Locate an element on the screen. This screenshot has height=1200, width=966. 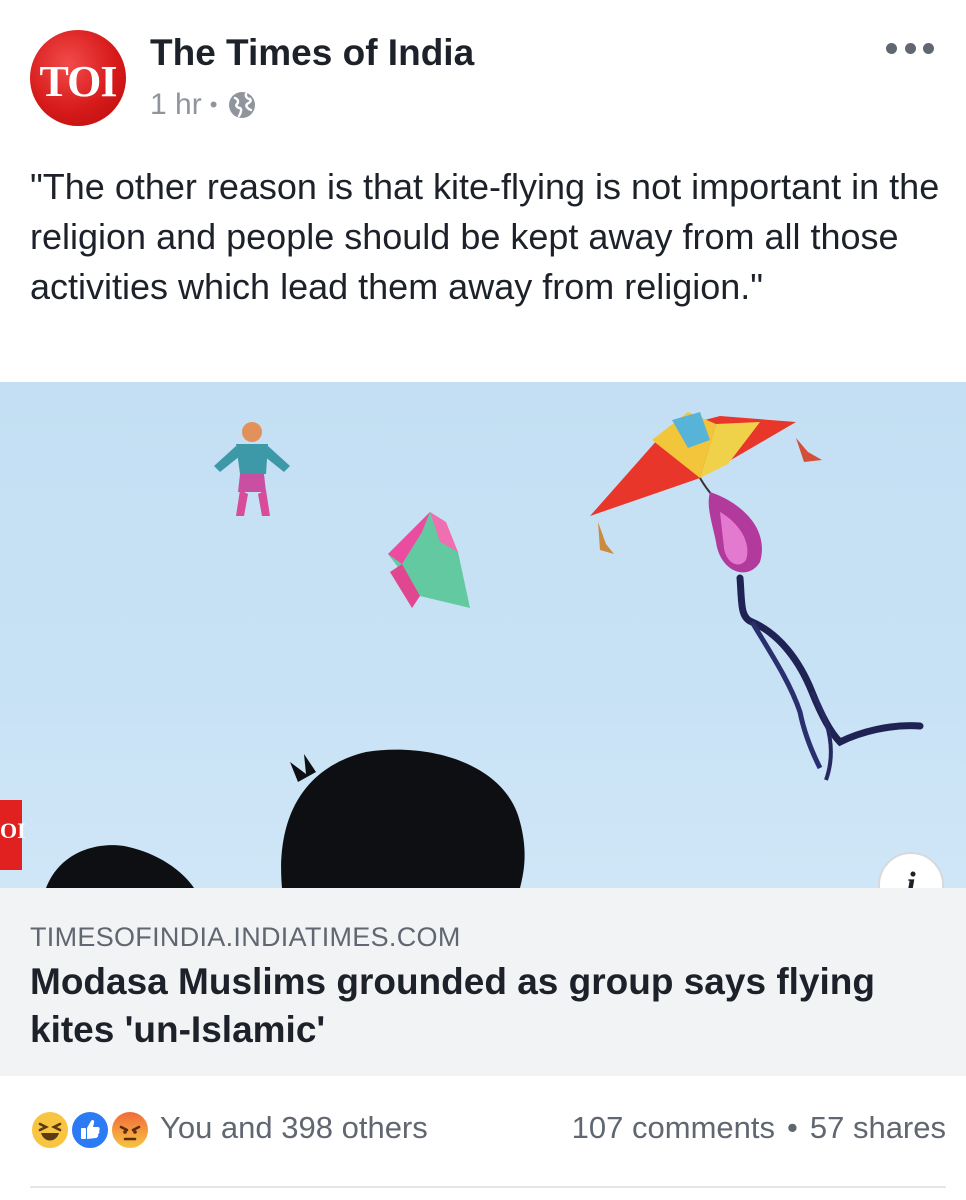
link-domain: TIMESOFINDIA.INDIATIMES.COM is located at coordinates (245, 937).